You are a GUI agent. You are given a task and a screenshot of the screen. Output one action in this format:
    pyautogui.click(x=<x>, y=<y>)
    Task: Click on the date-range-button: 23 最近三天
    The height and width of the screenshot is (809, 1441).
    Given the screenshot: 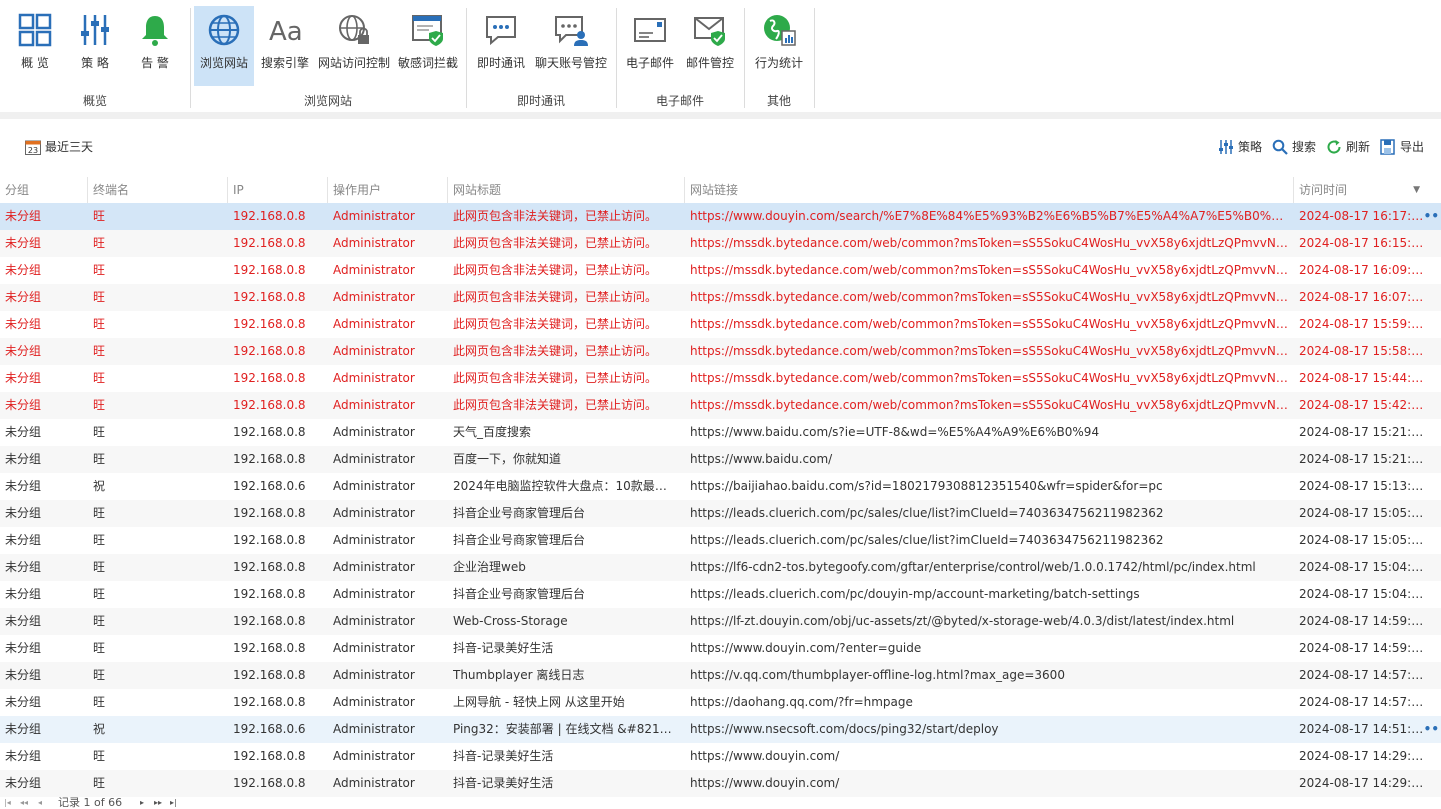 What is the action you would take?
    pyautogui.click(x=59, y=146)
    